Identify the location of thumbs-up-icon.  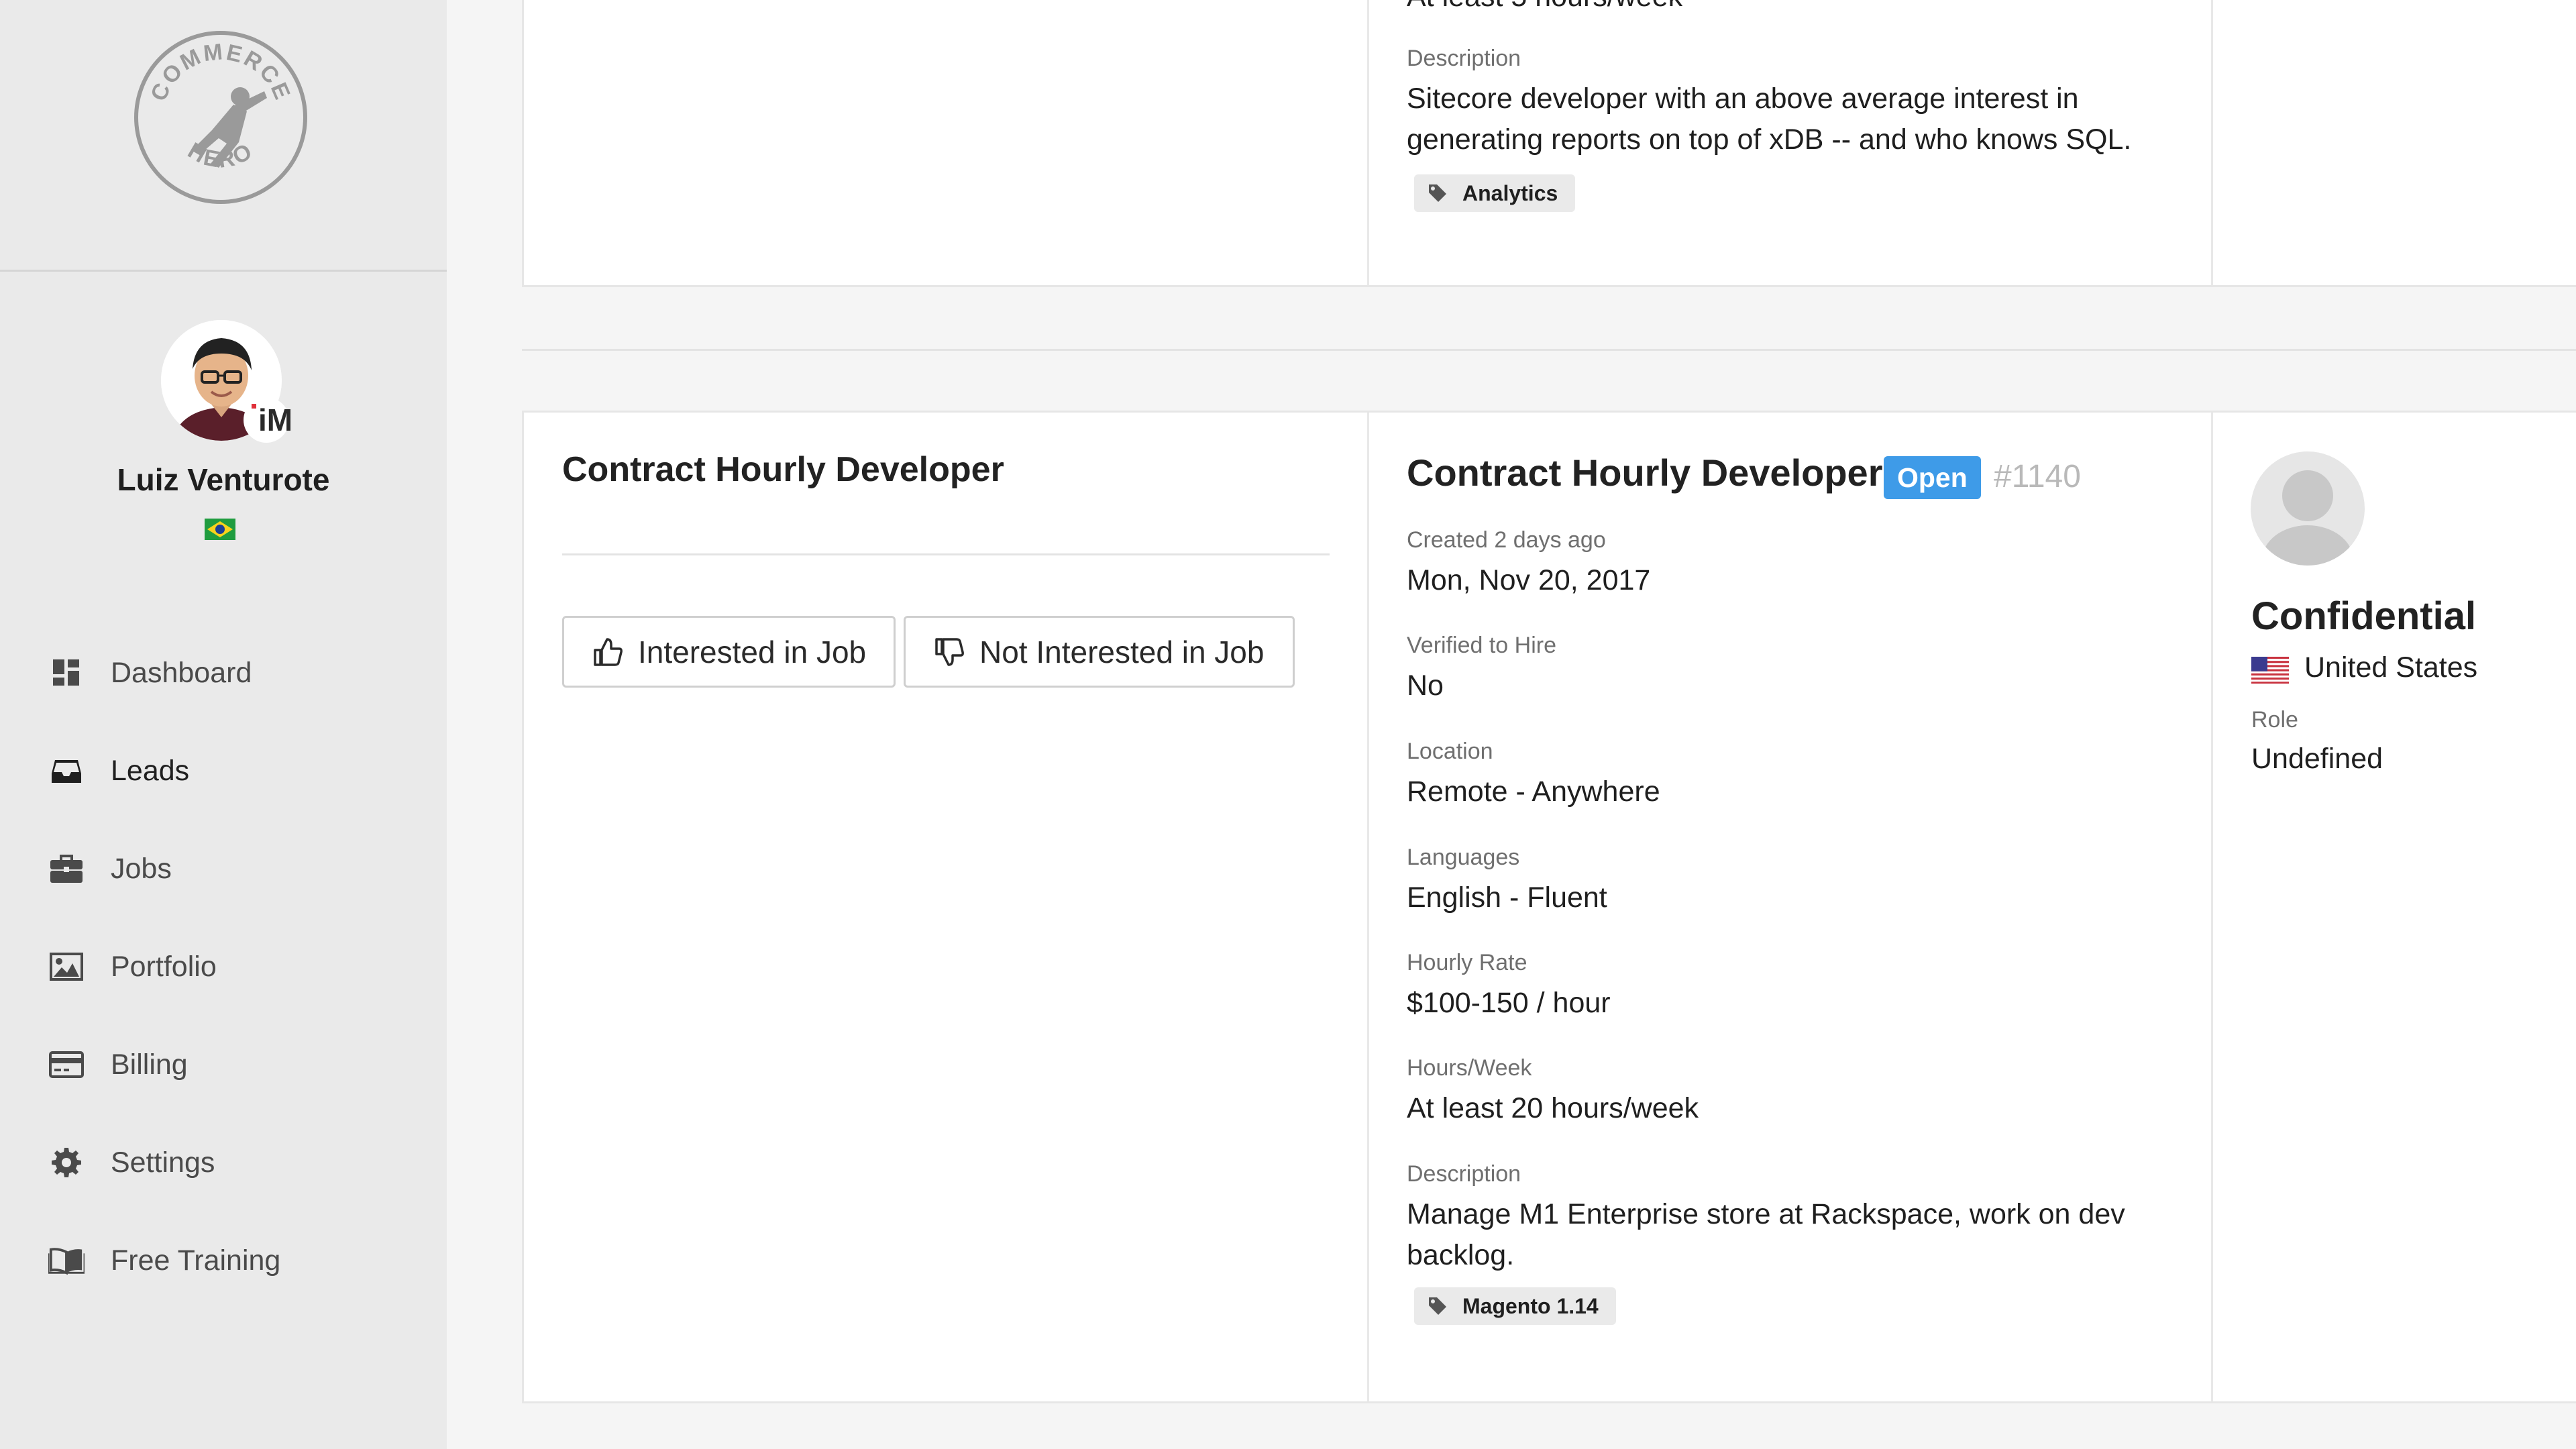
(608, 651).